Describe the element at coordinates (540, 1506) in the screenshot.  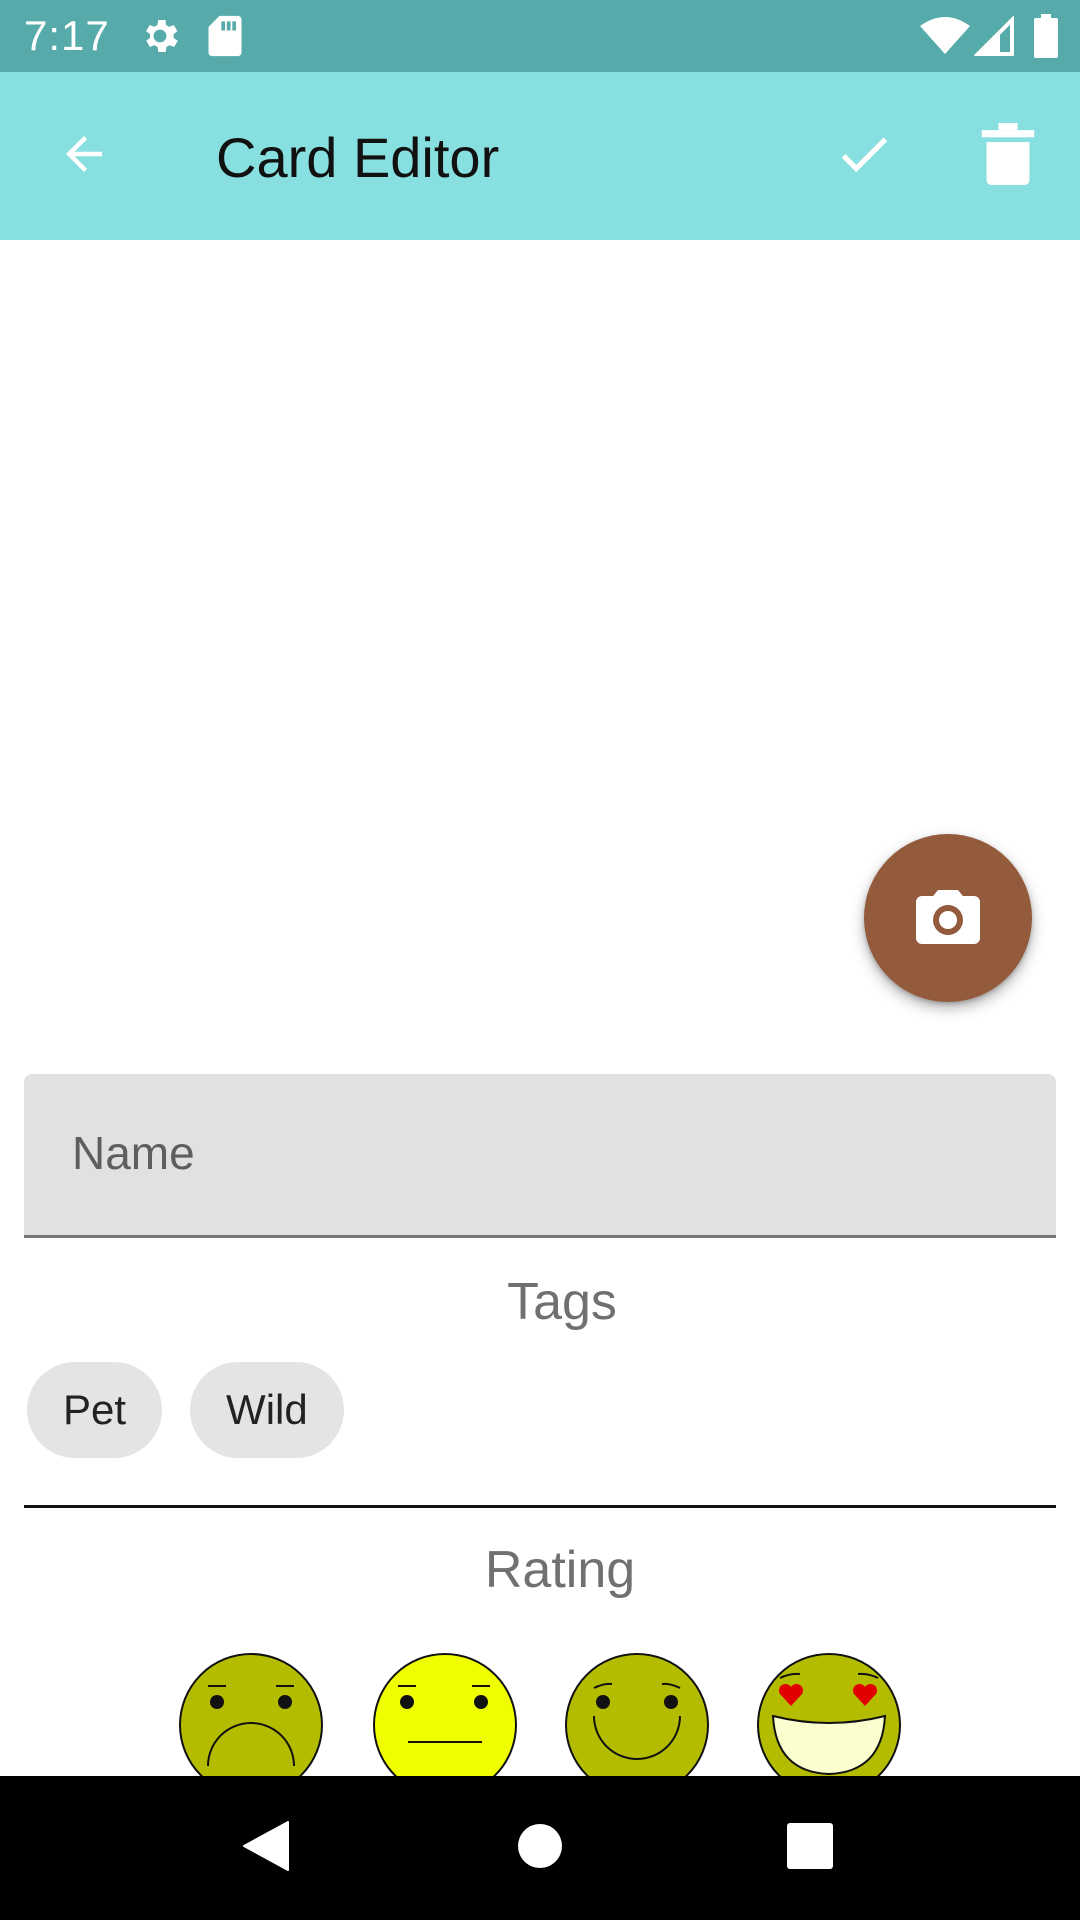
I see `section-divider` at that location.